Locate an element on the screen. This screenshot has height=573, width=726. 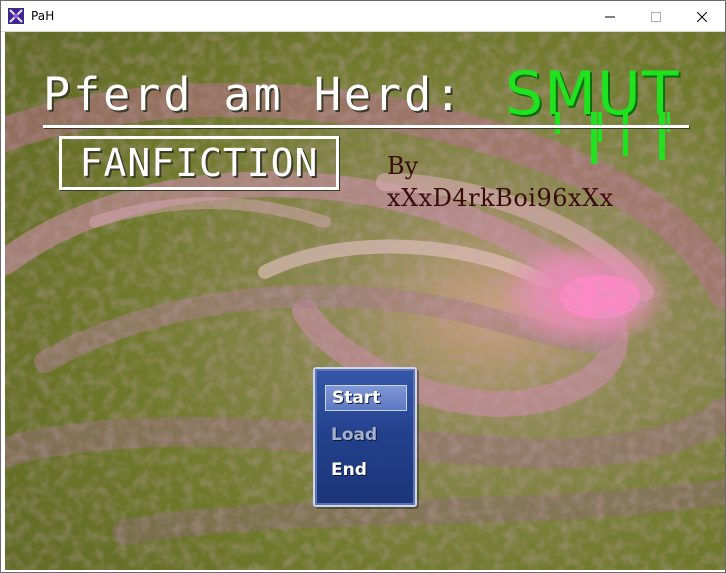
menu-item-end: End is located at coordinates (366, 470).